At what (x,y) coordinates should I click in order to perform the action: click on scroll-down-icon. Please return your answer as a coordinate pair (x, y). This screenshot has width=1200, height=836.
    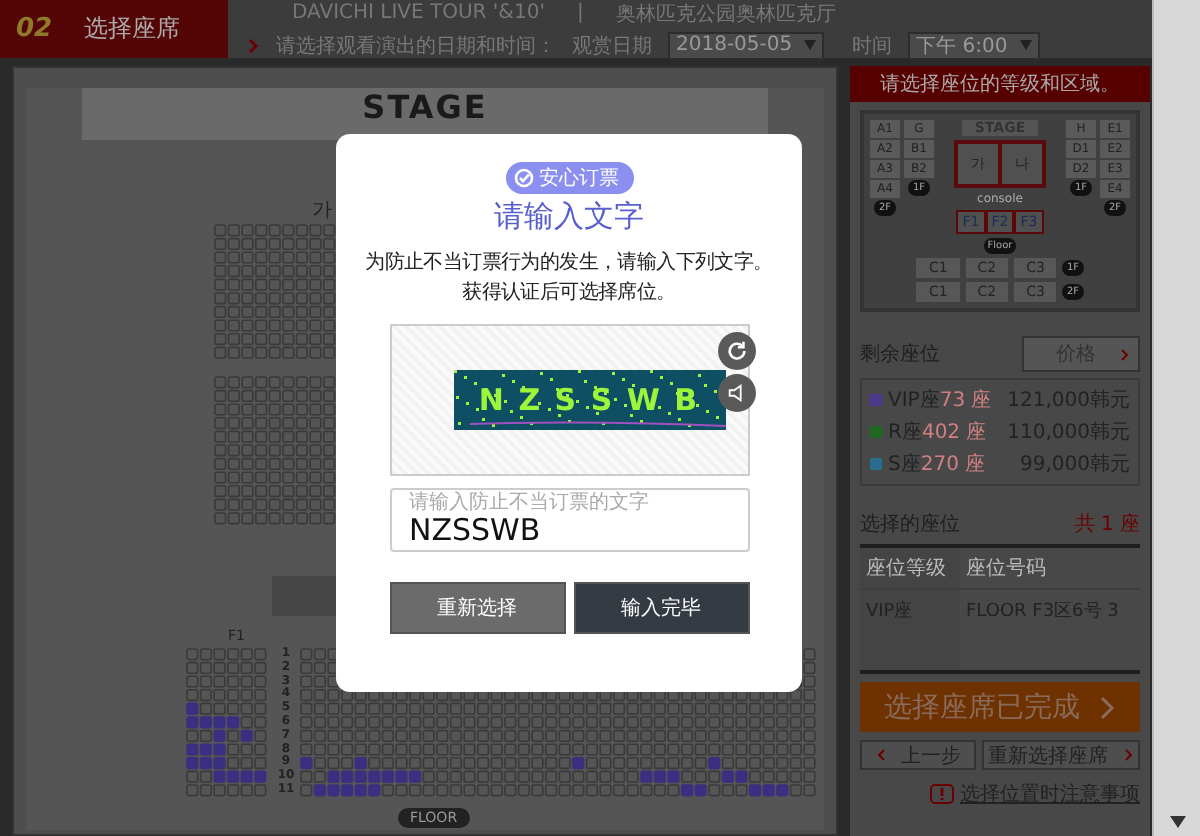
    Looking at the image, I should click on (1177, 822).